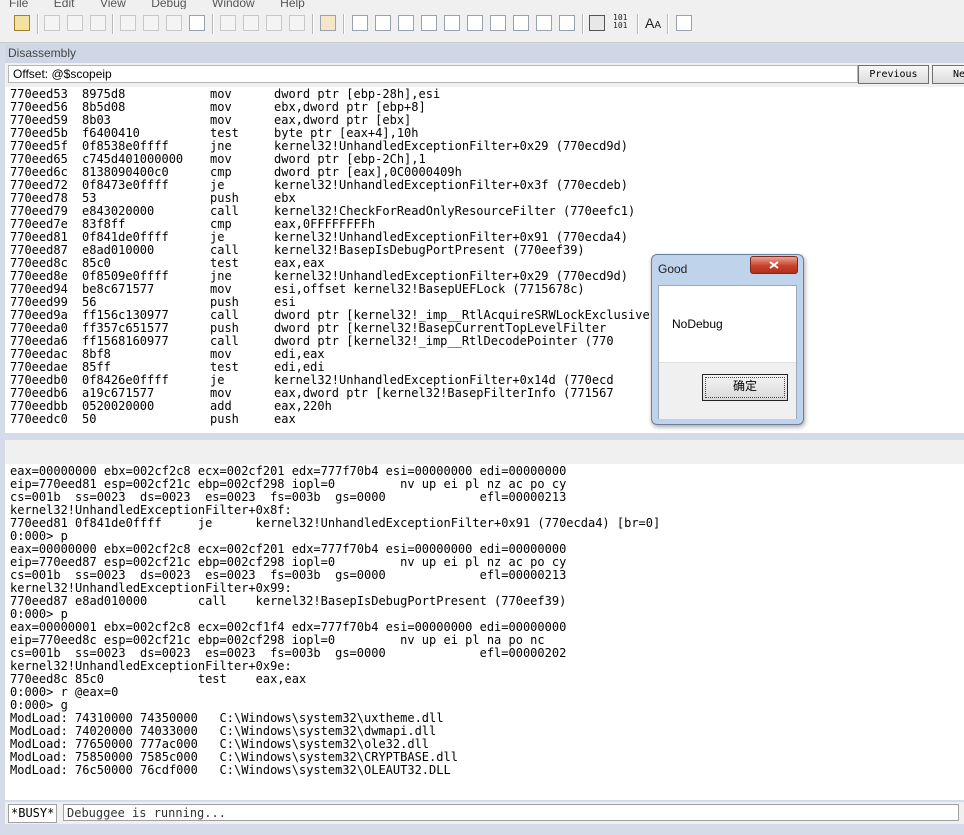 This screenshot has width=964, height=835. What do you see at coordinates (498, 23) in the screenshot?
I see `disassembly-window-icon` at bounding box center [498, 23].